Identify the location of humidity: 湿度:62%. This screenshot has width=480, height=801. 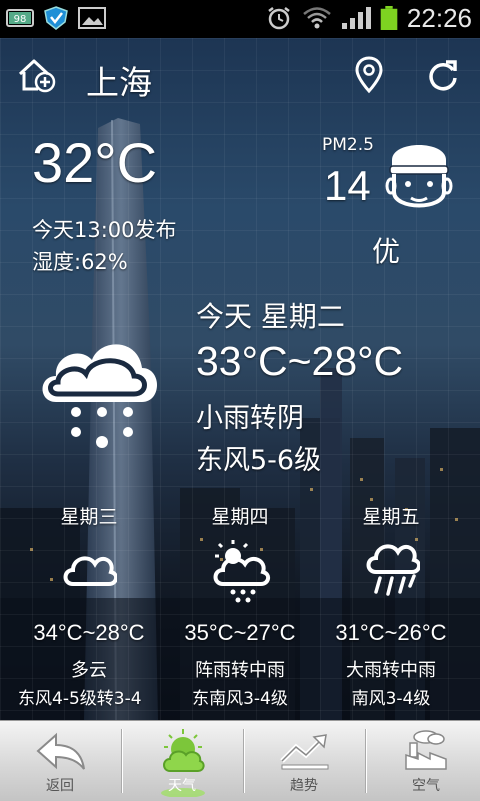
(80, 262).